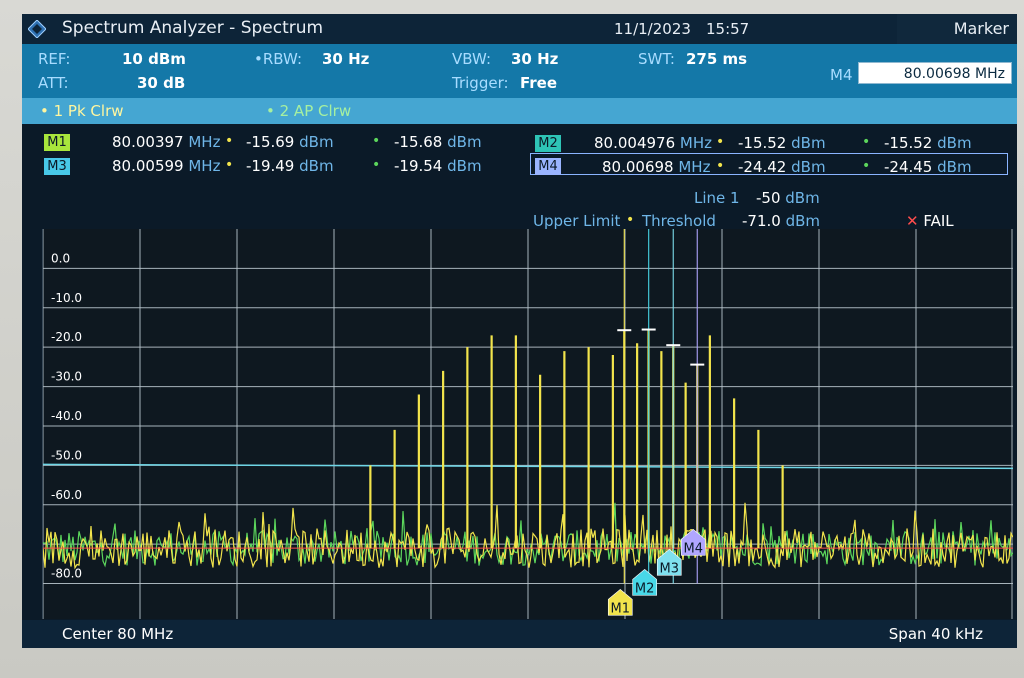 Image resolution: width=1024 pixels, height=678 pixels. I want to click on line1-value-number: -50, so click(768, 198).